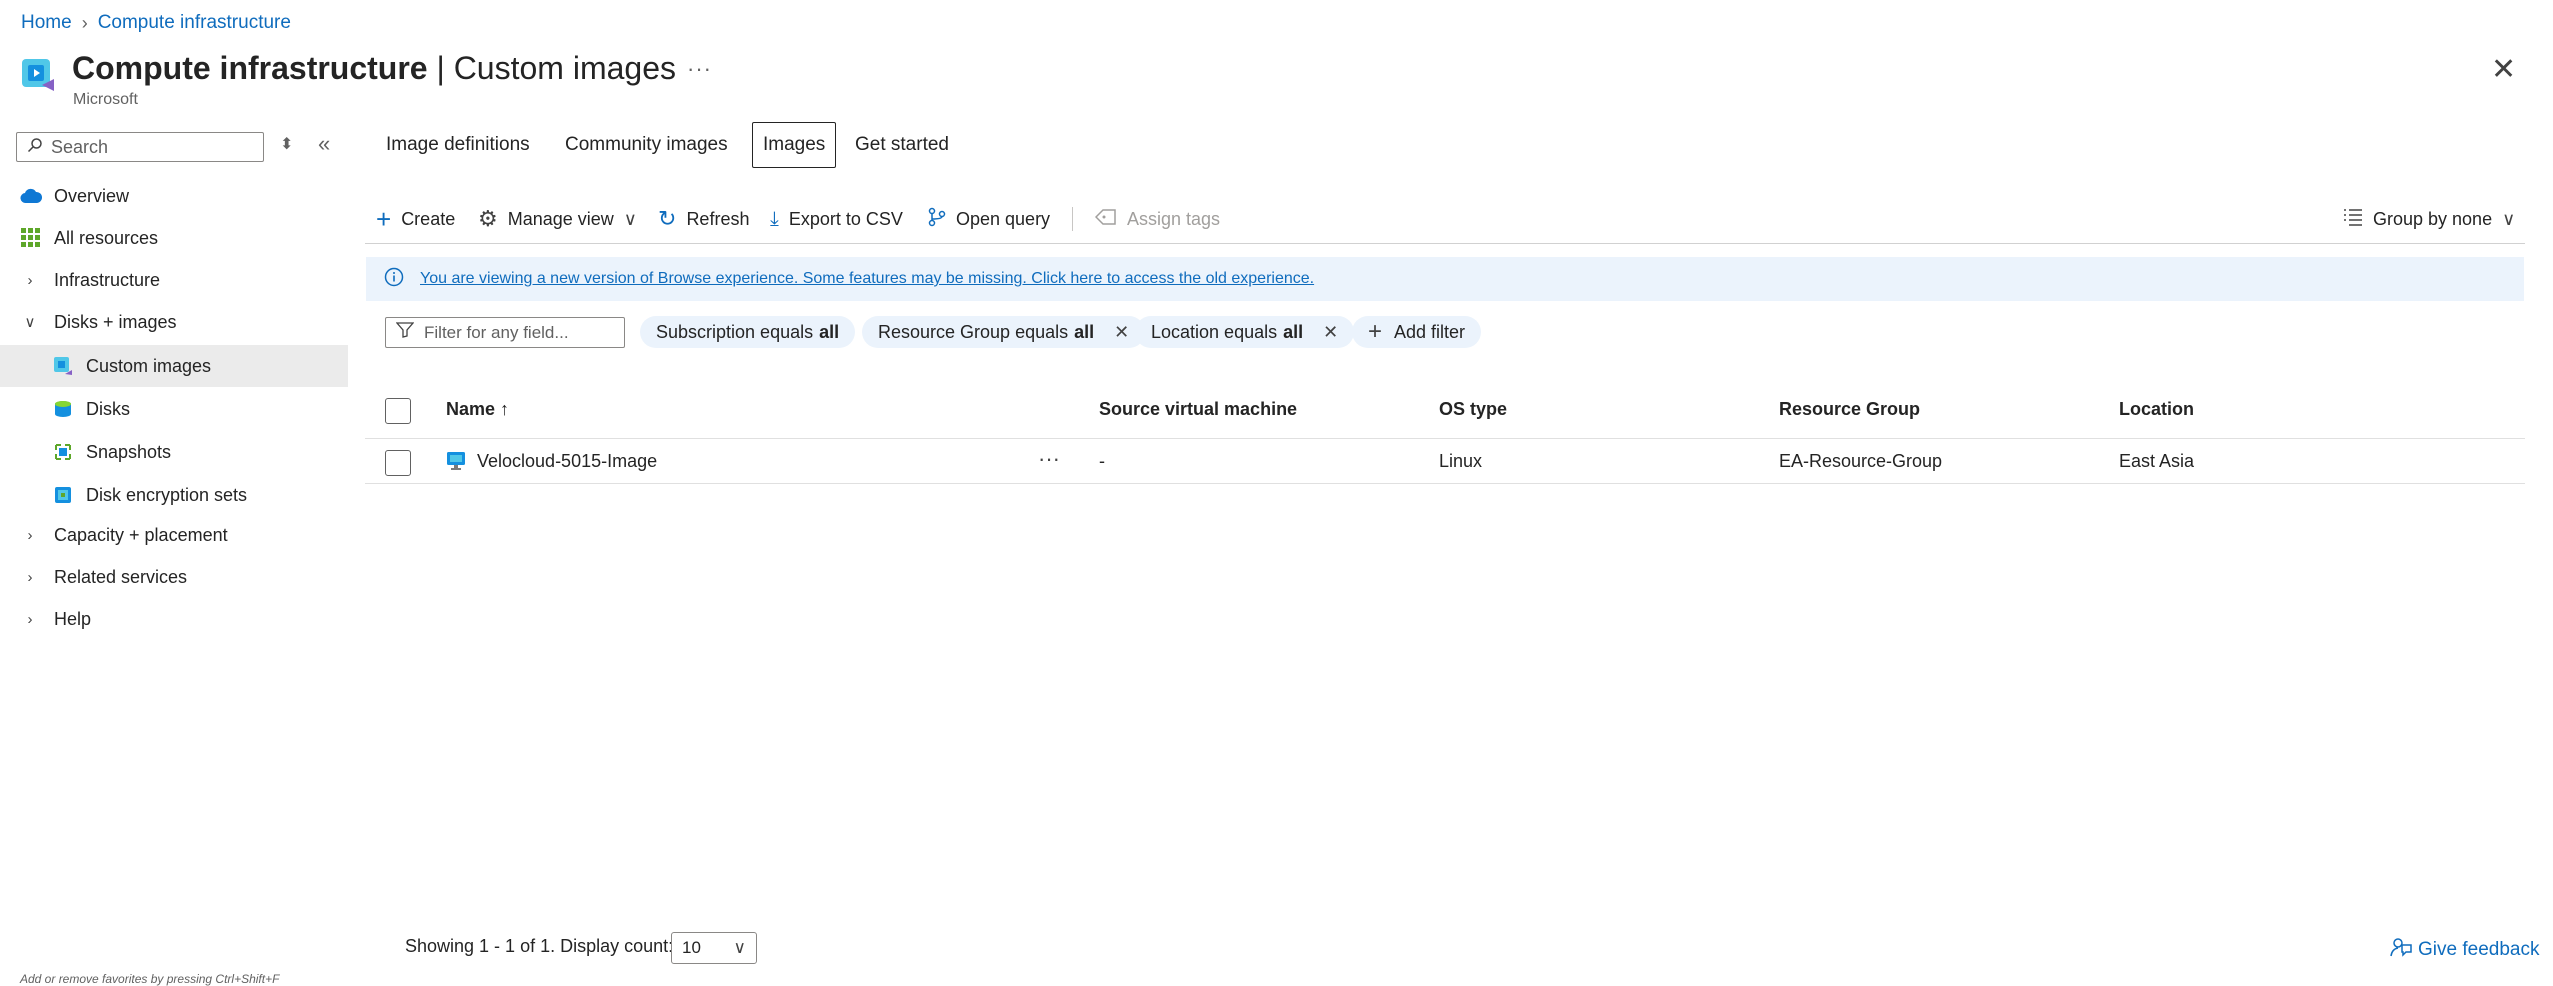 The image size is (2553, 986). Describe the element at coordinates (174, 452) in the screenshot. I see `sidebar-item-snapshots: Snapshots` at that location.